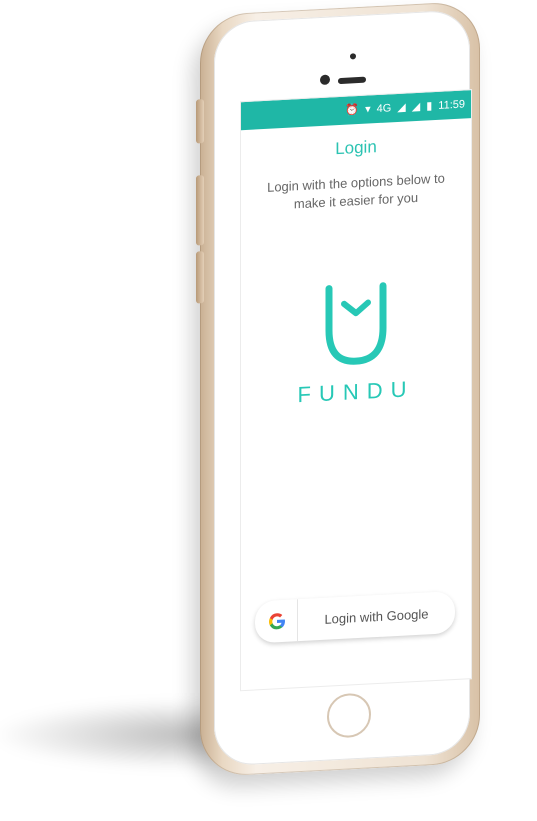  Describe the element at coordinates (200, 121) in the screenshot. I see `volume-up-button` at that location.